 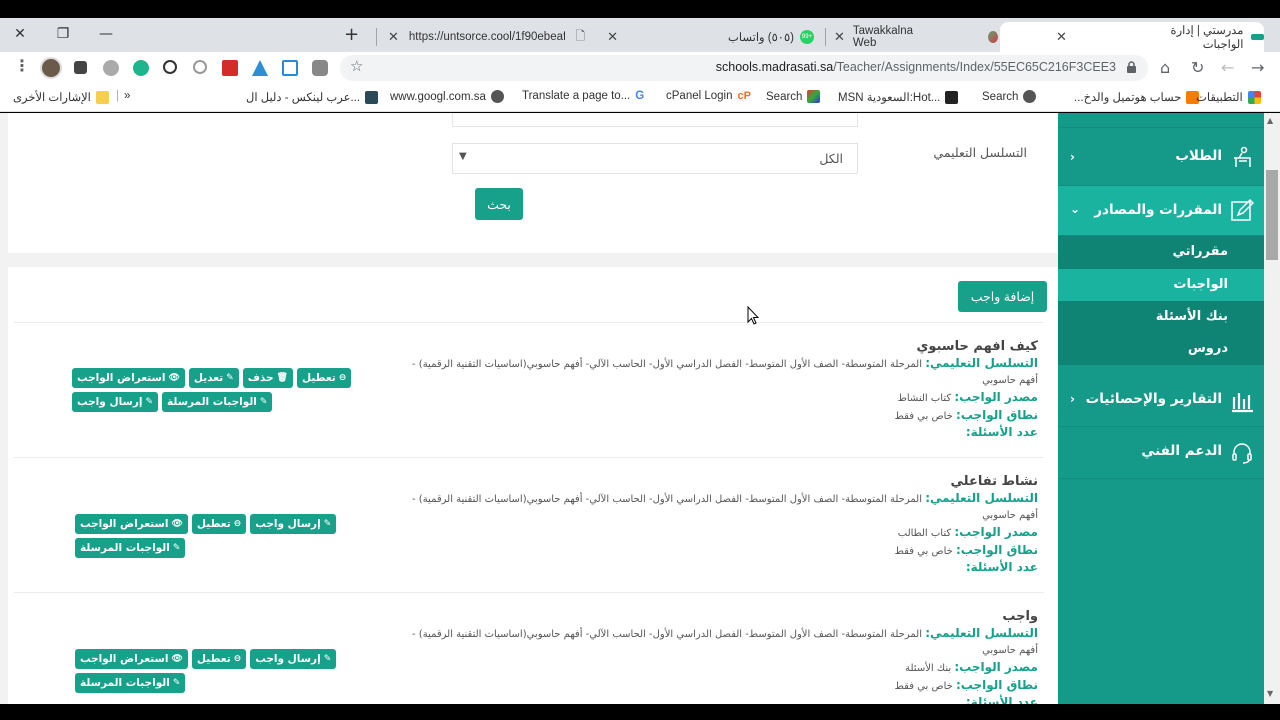 I want to click on scroll-up-arrow-icon: ▲, so click(x=1270, y=120).